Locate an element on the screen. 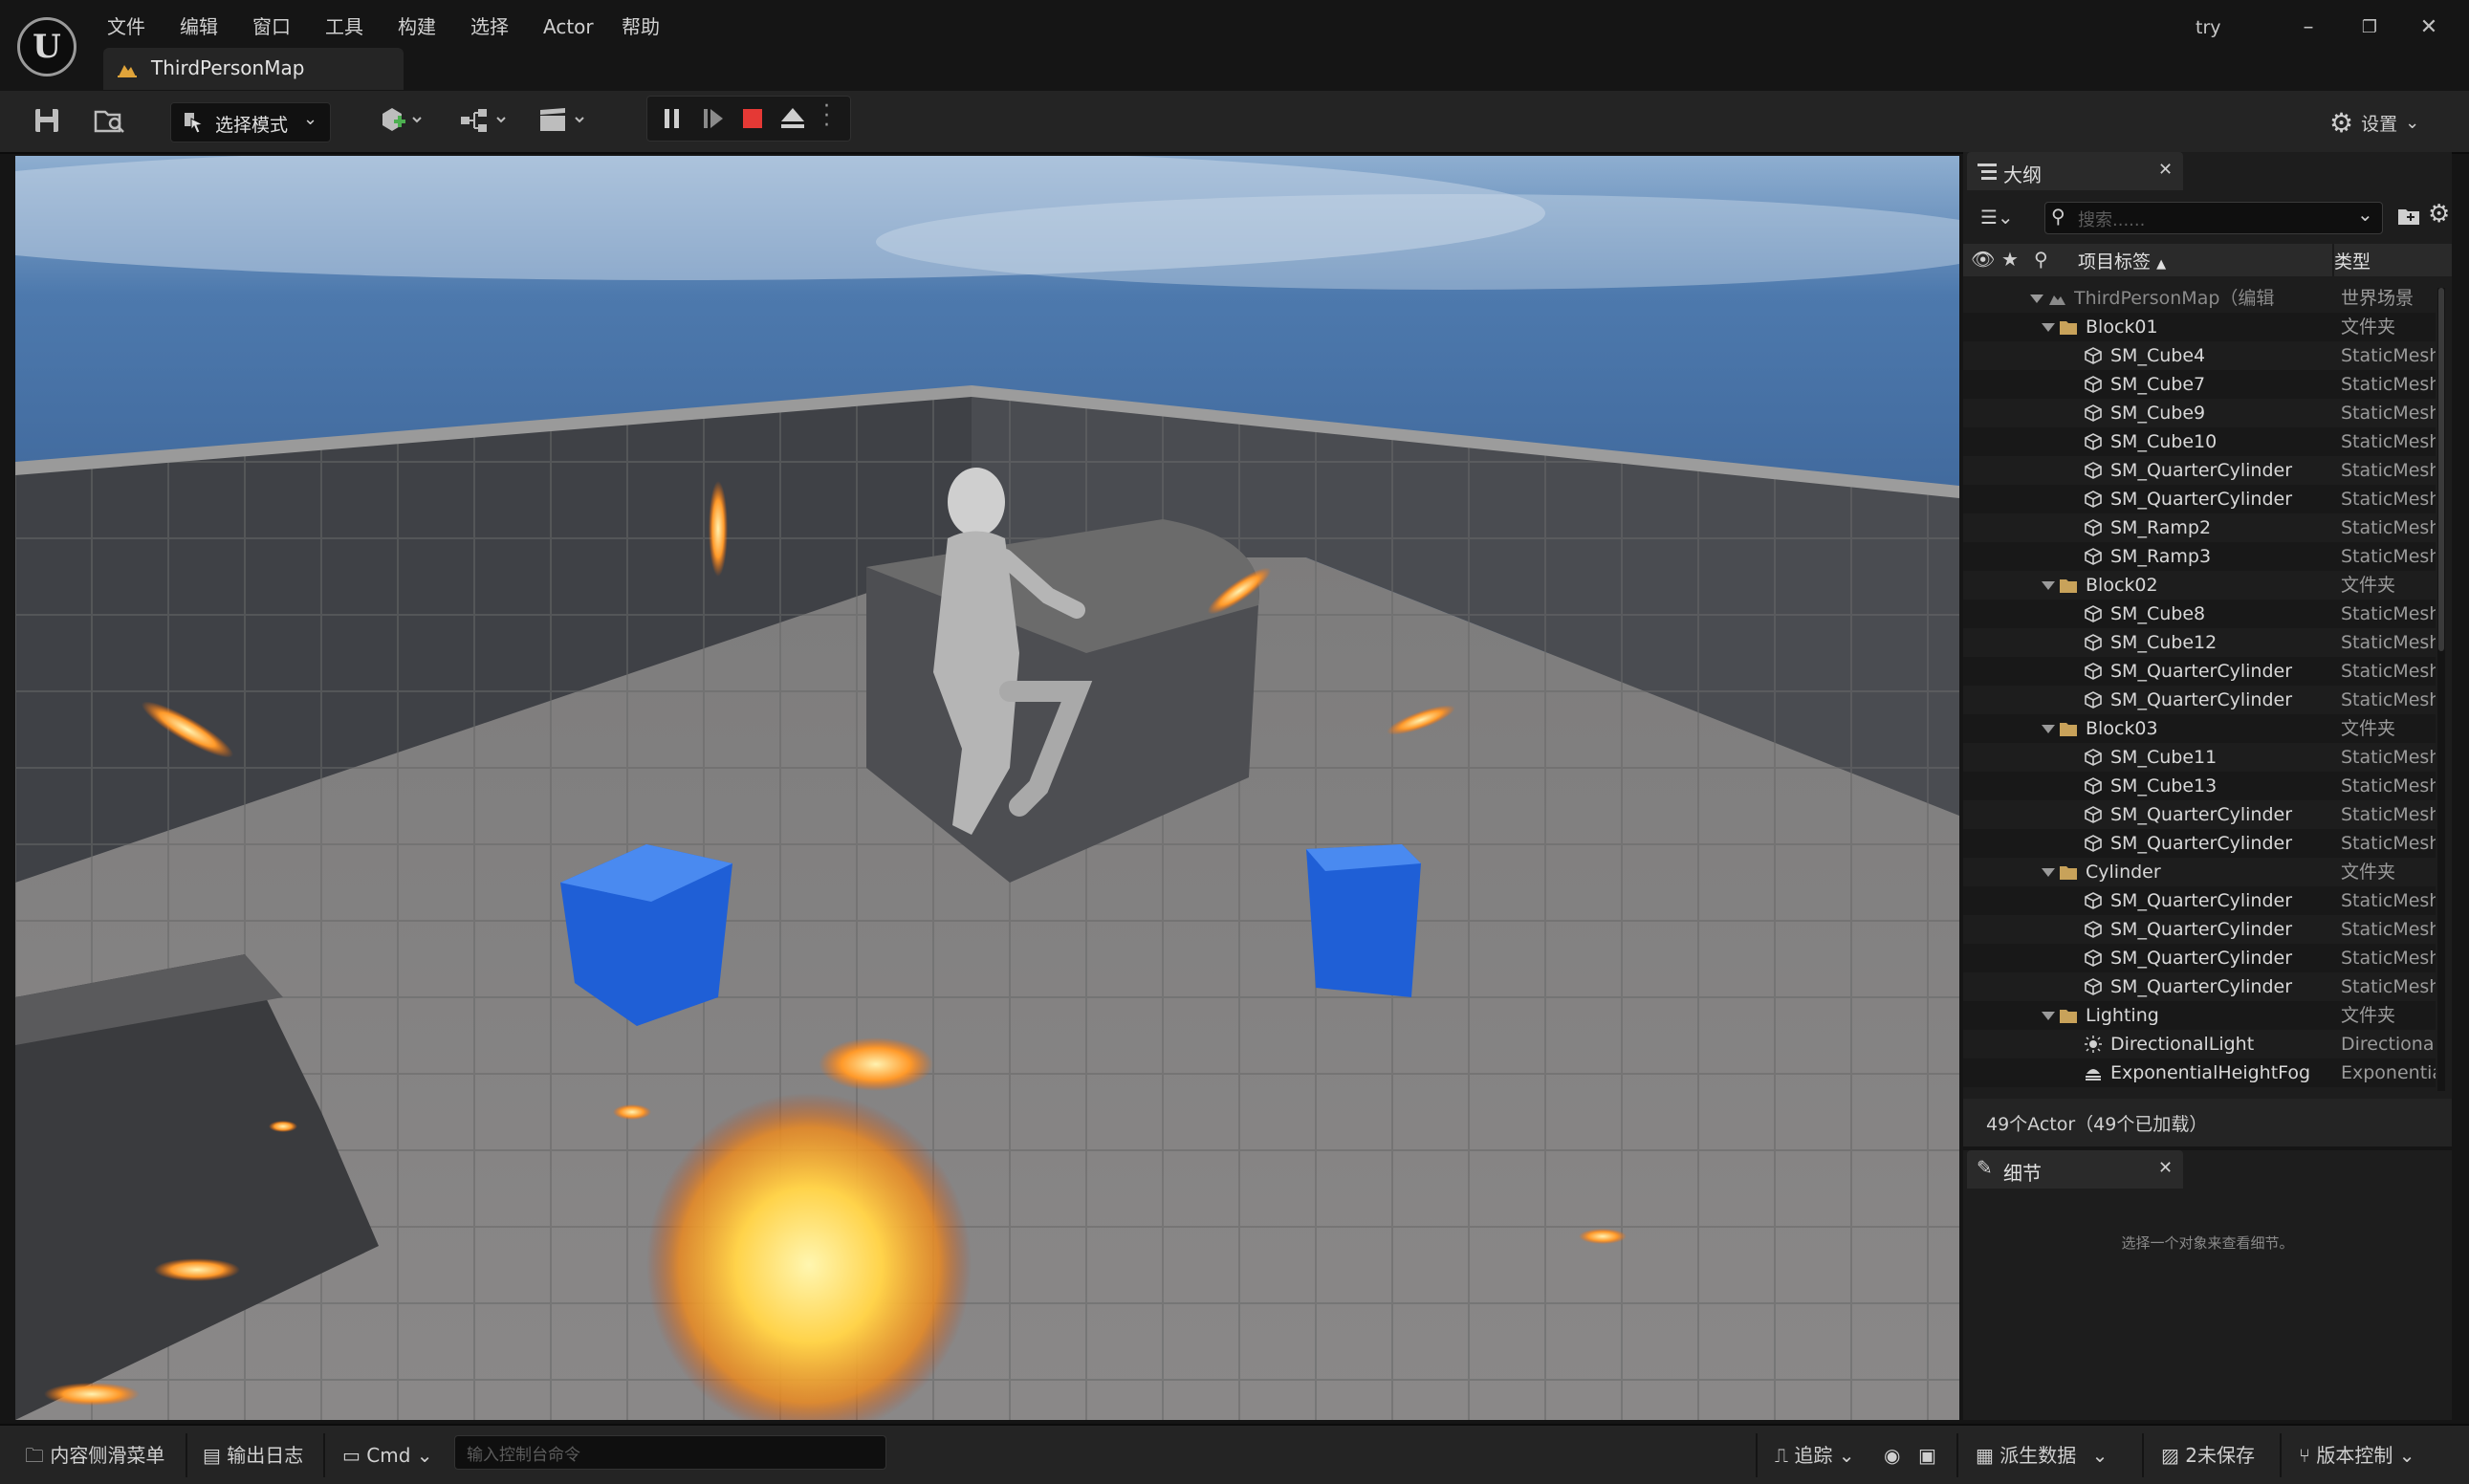 The width and height of the screenshot is (2469, 1484). screenshot-icon: ▣ is located at coordinates (1927, 1455).